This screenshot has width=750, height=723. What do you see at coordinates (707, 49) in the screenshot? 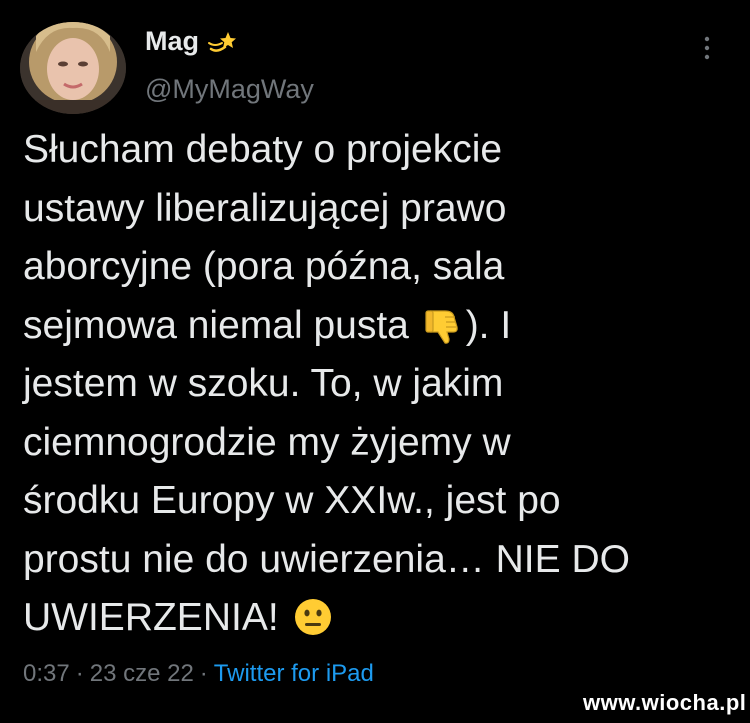
I see `more-vertical-icon` at bounding box center [707, 49].